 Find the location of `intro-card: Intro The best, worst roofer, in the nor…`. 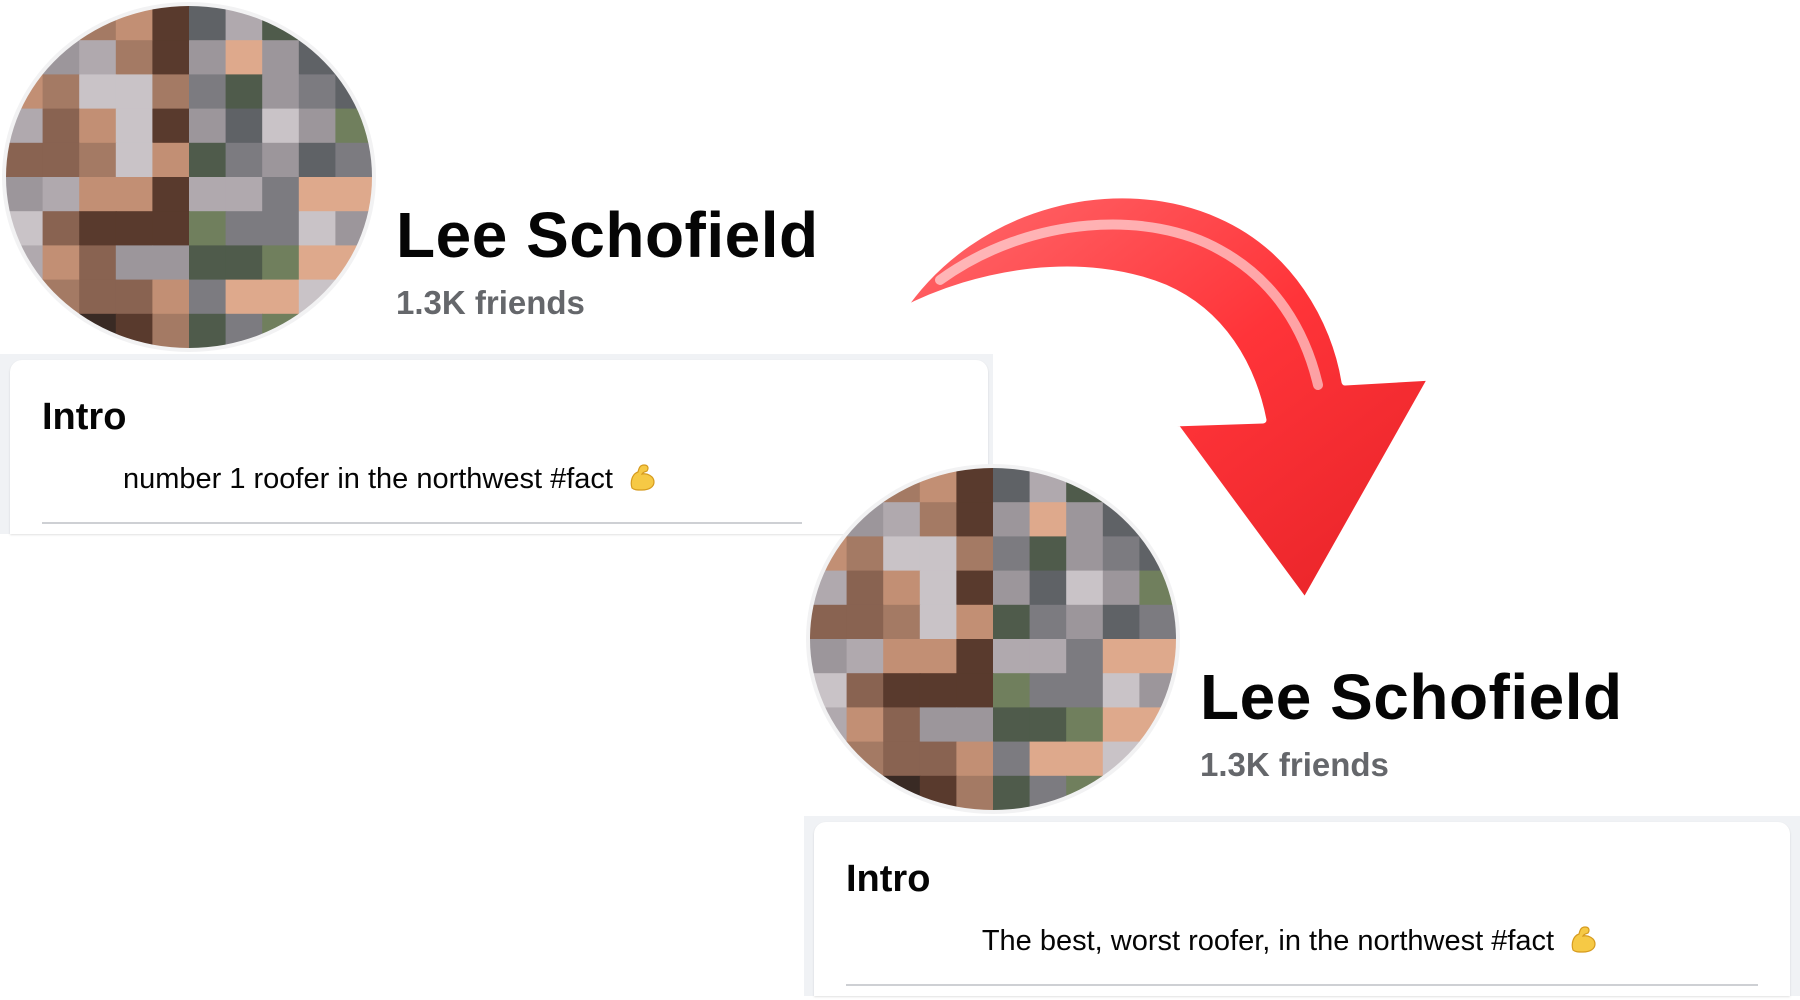

intro-card: Intro The best, worst roofer, in the nor… is located at coordinates (1302, 909).